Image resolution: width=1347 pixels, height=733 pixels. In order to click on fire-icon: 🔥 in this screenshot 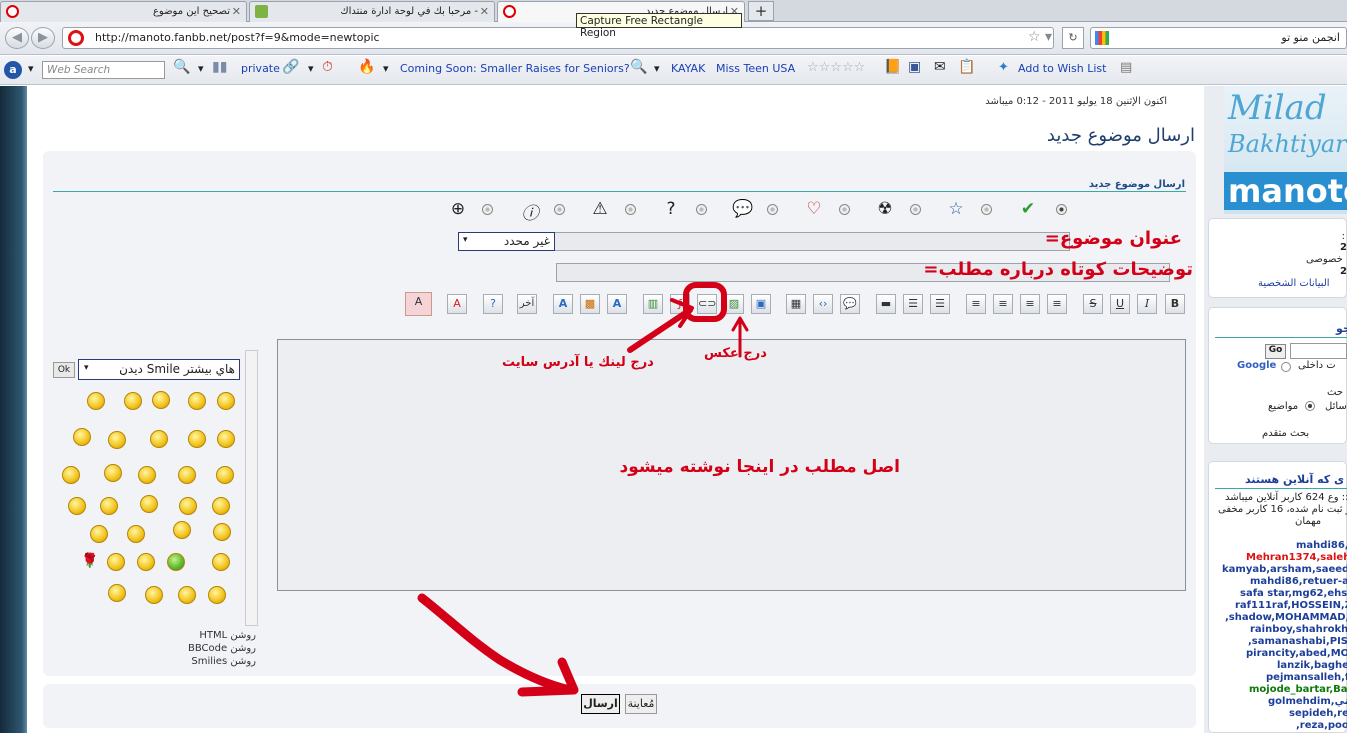, I will do `click(366, 67)`.